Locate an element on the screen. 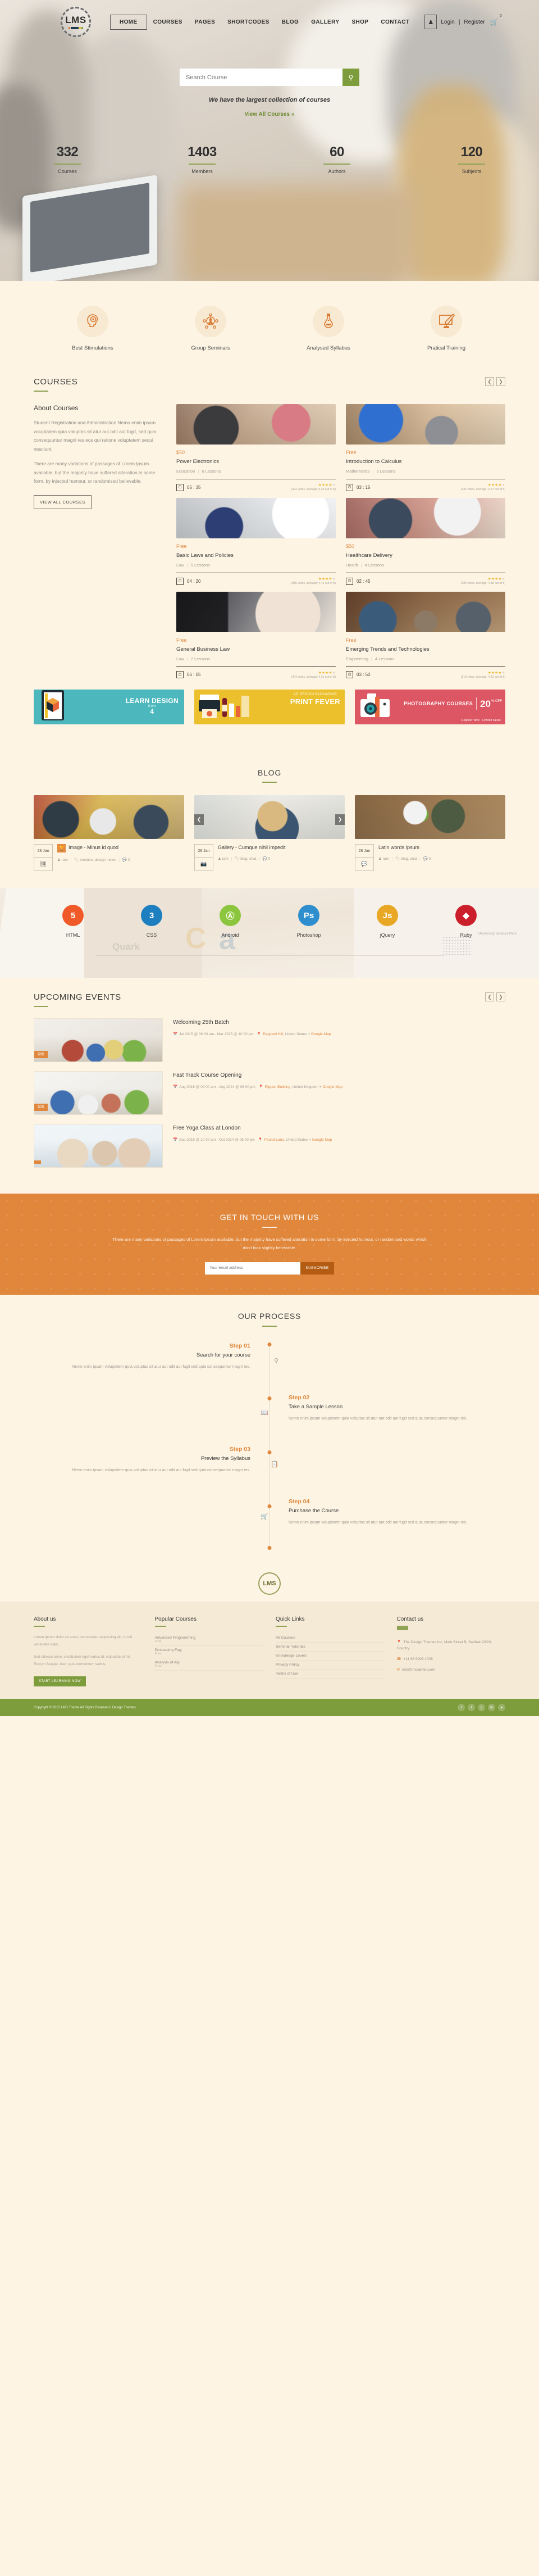 The image size is (539, 2576). rss-icon: ● is located at coordinates (501, 1708).